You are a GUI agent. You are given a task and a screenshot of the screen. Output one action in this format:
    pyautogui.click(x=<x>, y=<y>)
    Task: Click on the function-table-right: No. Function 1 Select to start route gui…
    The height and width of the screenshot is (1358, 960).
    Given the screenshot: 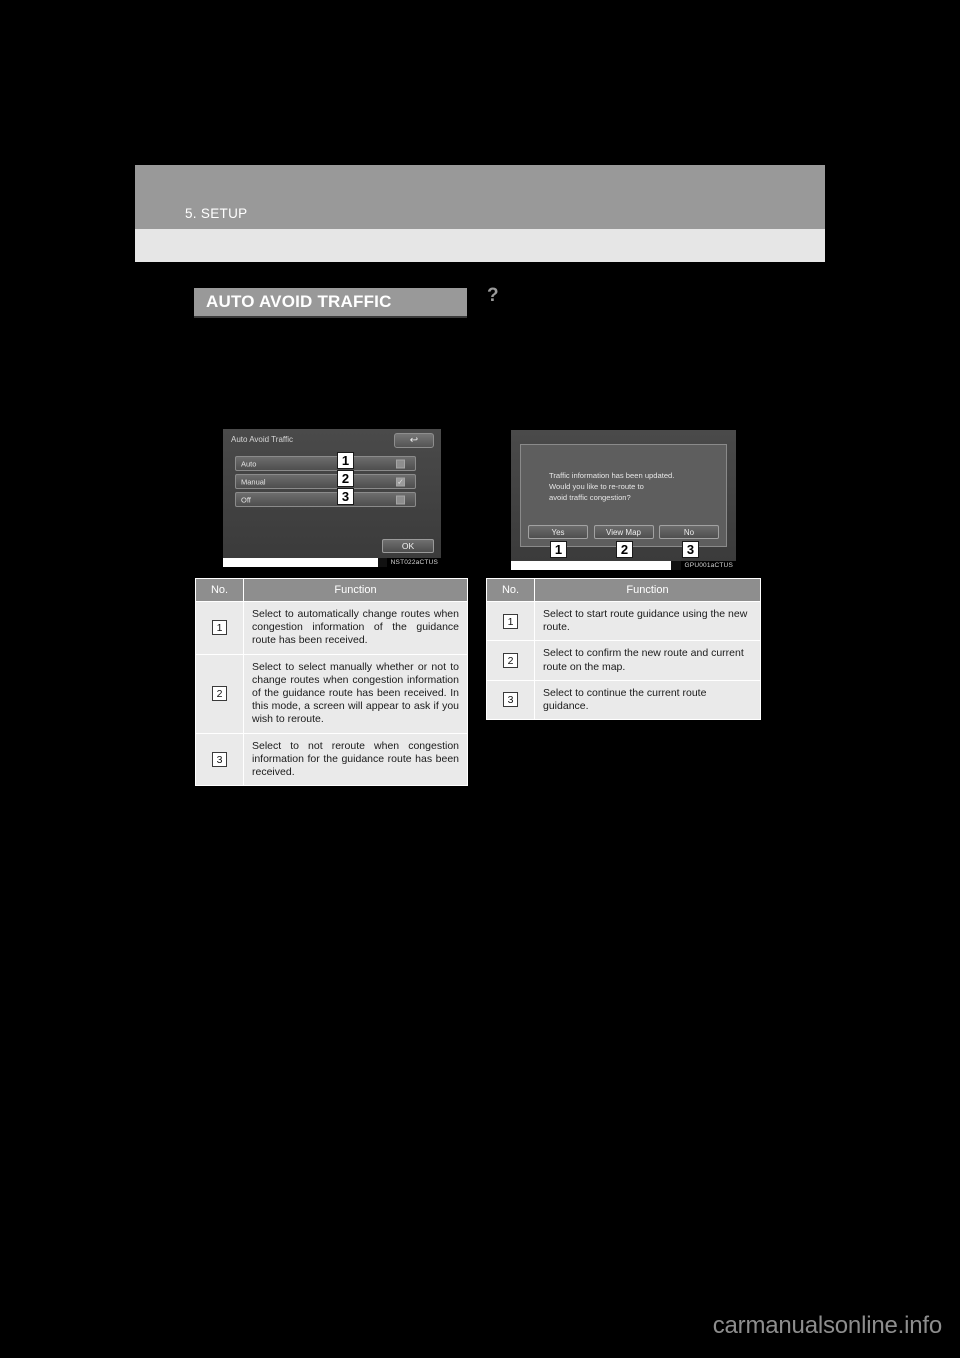 What is the action you would take?
    pyautogui.click(x=623, y=649)
    